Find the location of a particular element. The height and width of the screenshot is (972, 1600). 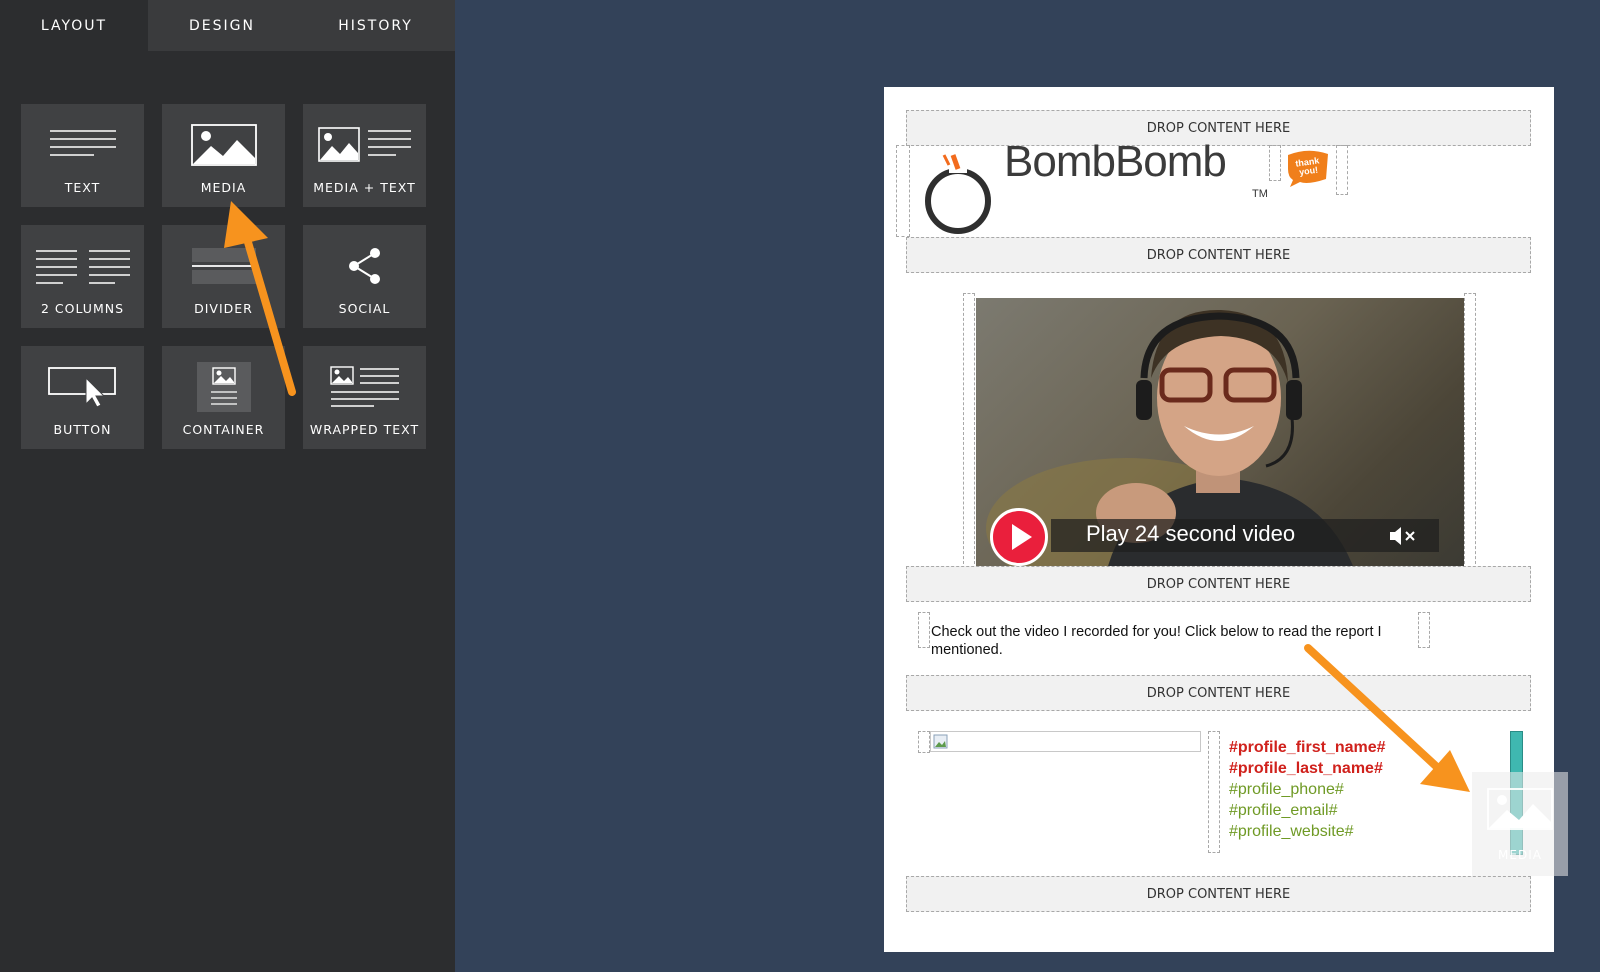

drop-zone-5: DROP CONTENT HERE is located at coordinates (1218, 894).